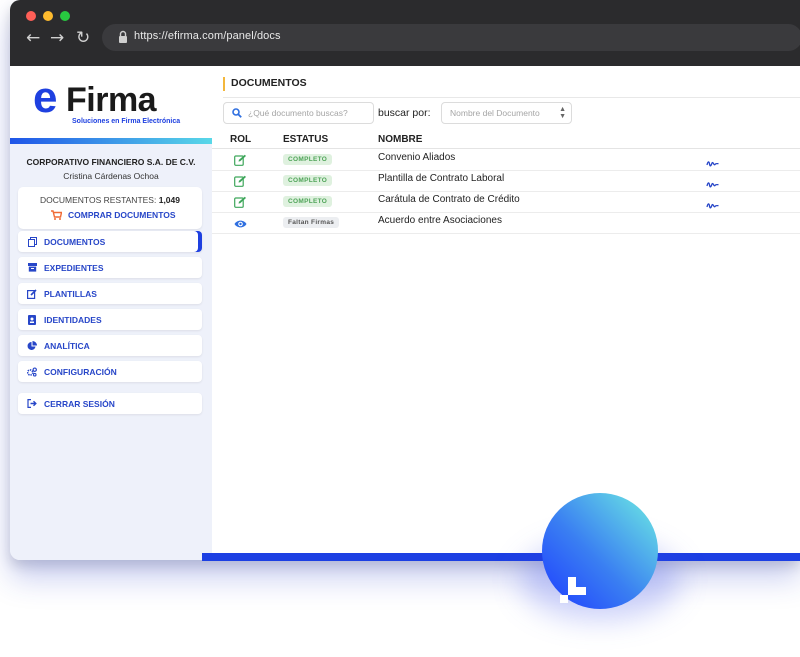 The width and height of the screenshot is (800, 657). What do you see at coordinates (56, 215) in the screenshot?
I see `cart-icon` at bounding box center [56, 215].